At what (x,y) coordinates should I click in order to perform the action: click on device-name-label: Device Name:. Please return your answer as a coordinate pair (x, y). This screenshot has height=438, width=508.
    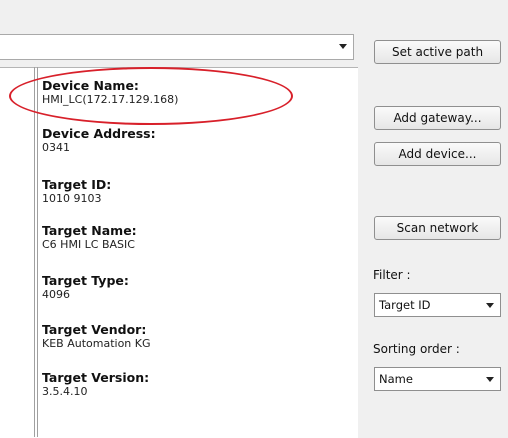
    Looking at the image, I should click on (90, 85).